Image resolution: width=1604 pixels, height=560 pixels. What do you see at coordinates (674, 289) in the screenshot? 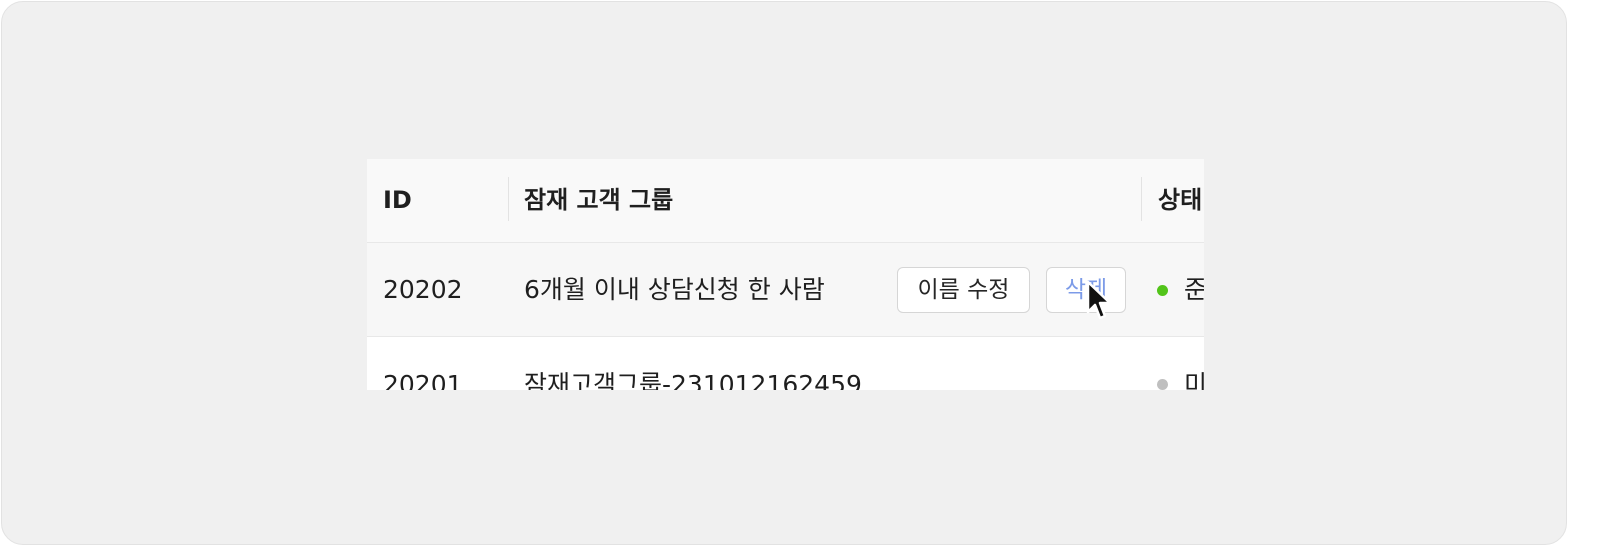
I see `row-group-name: 6개월 이내 상담신청 한 사람` at bounding box center [674, 289].